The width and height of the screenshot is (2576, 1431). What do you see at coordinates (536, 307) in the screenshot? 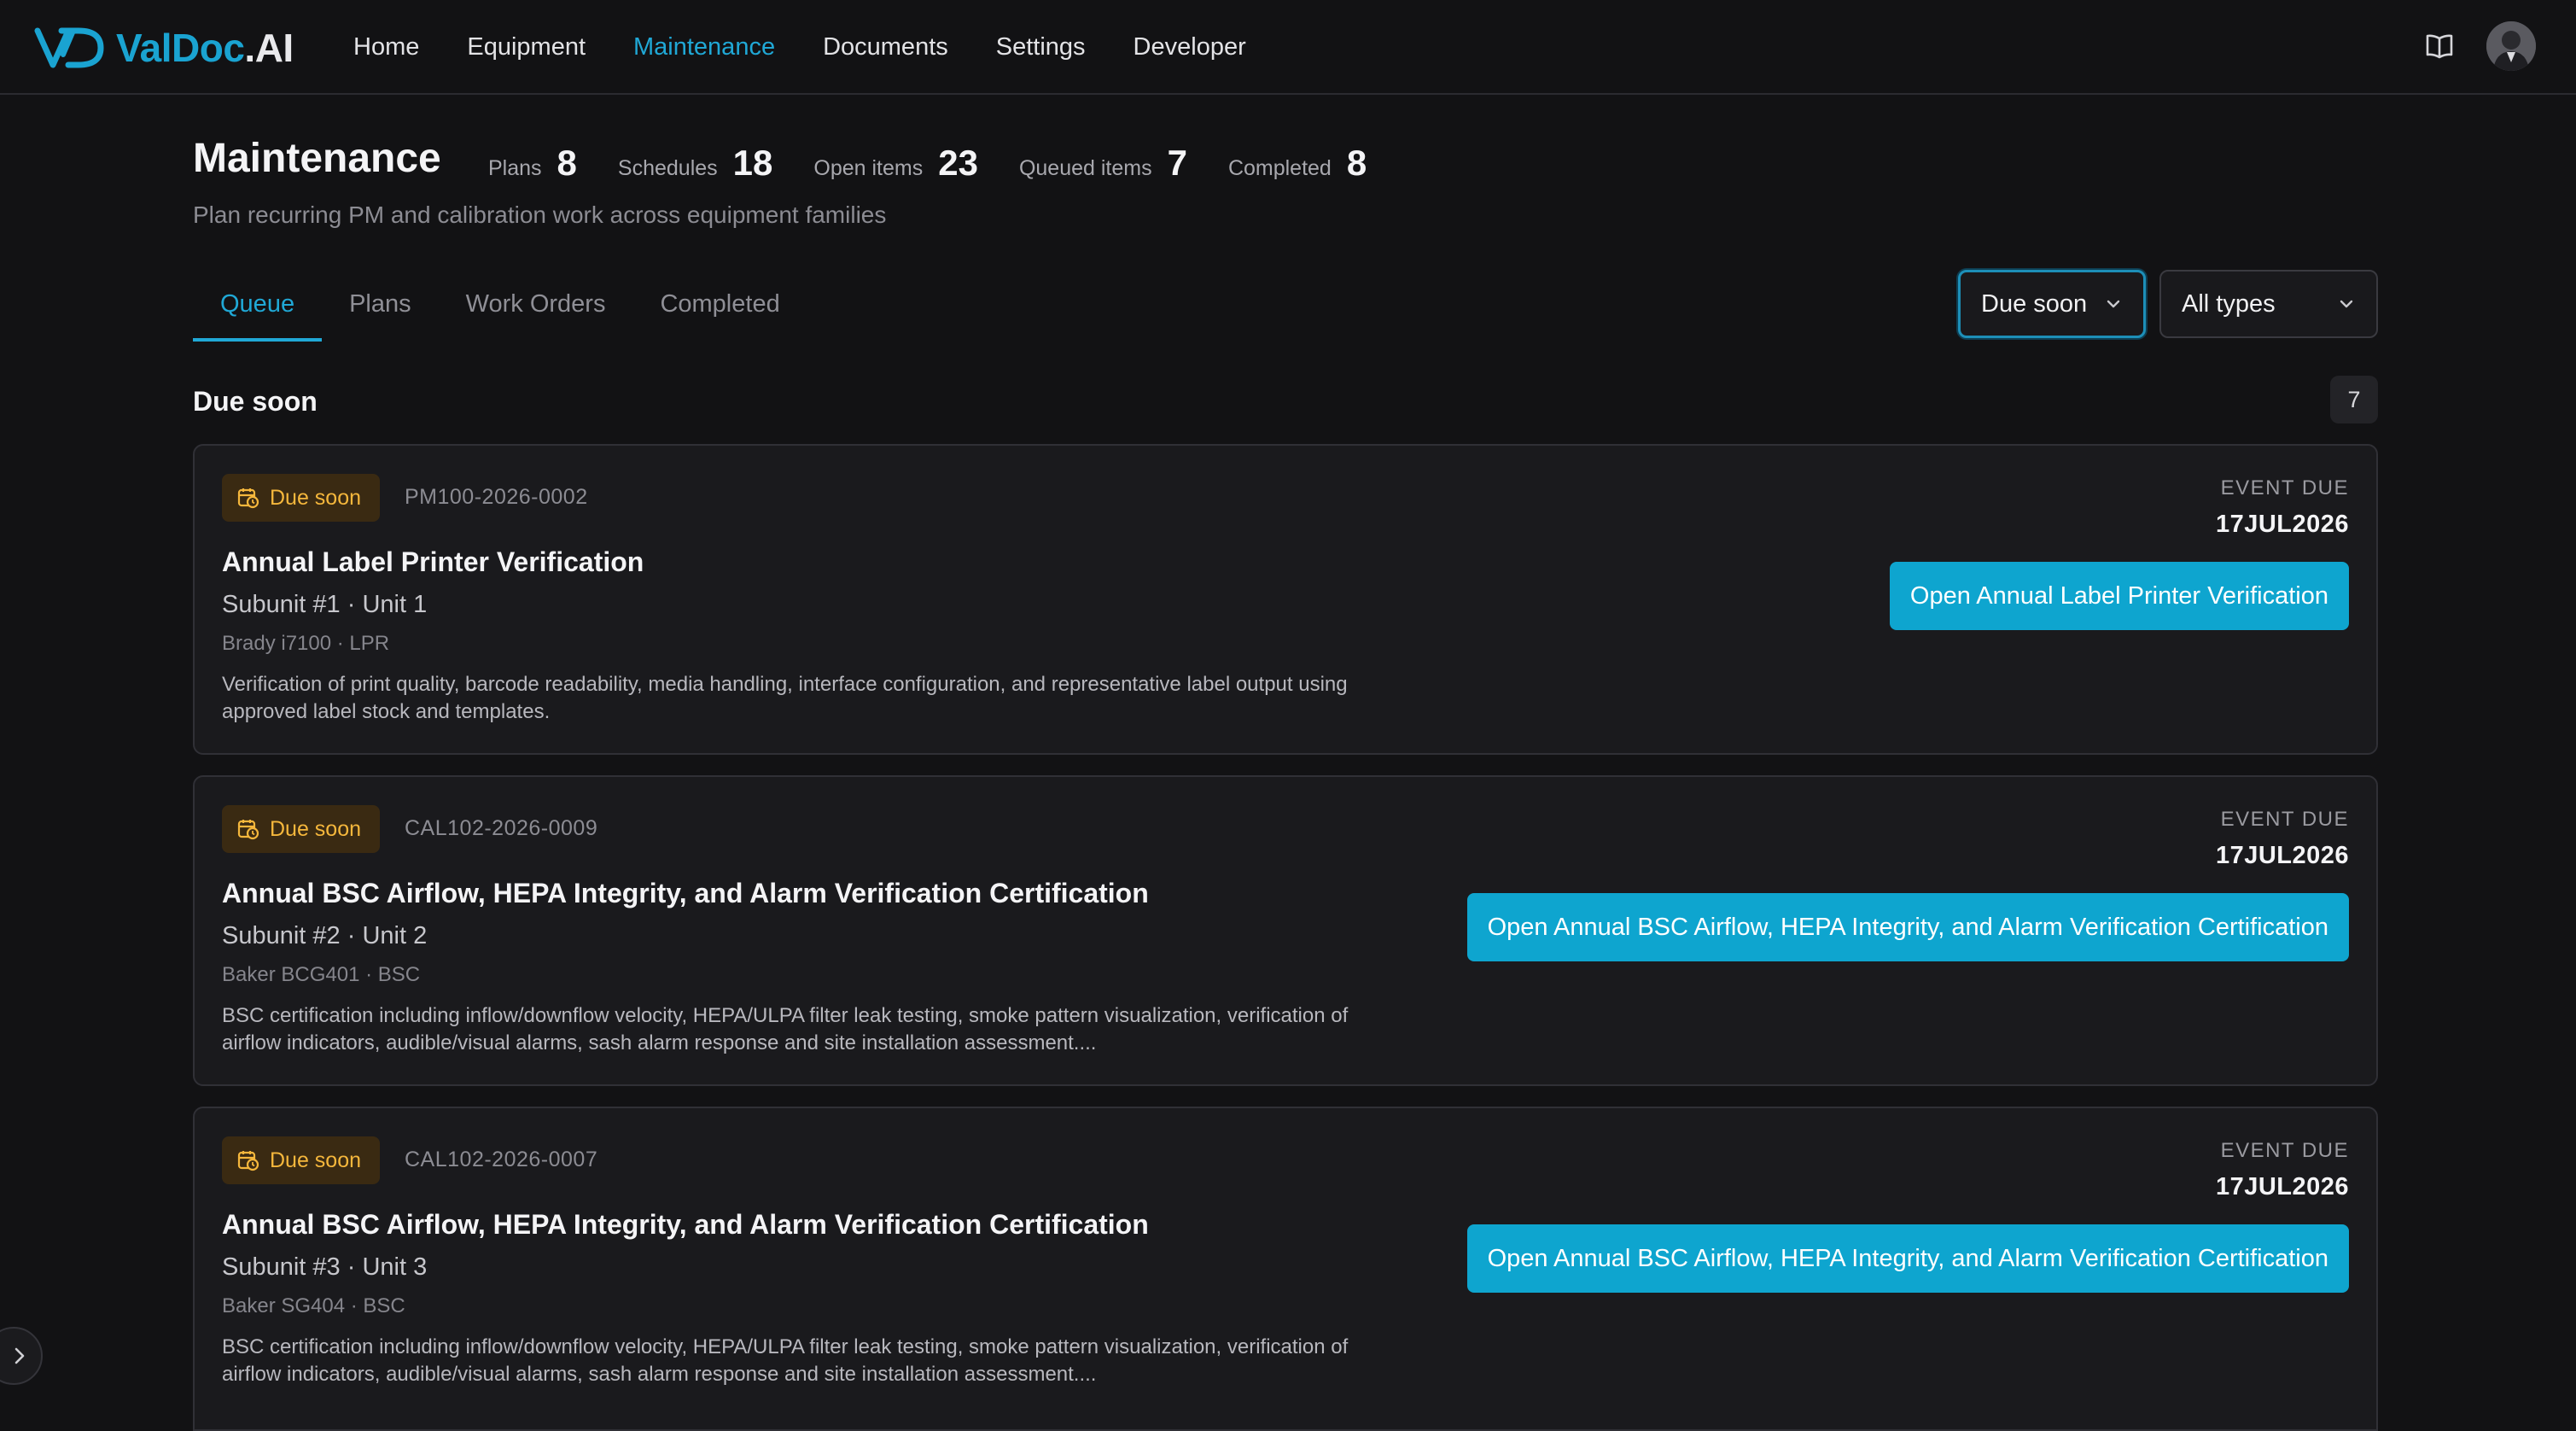
I see `tab-work-orders: Work Orders` at bounding box center [536, 307].